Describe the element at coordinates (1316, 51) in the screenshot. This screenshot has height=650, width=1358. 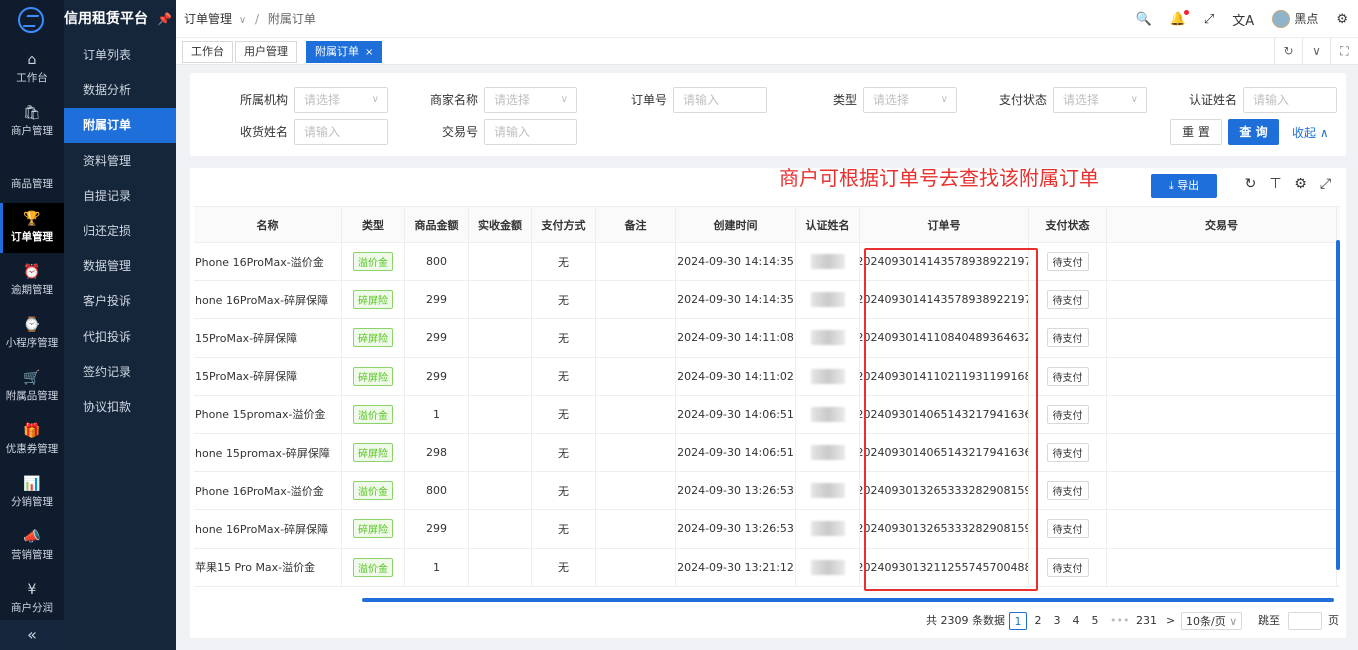
I see `chevron-down-icon: ∨` at that location.